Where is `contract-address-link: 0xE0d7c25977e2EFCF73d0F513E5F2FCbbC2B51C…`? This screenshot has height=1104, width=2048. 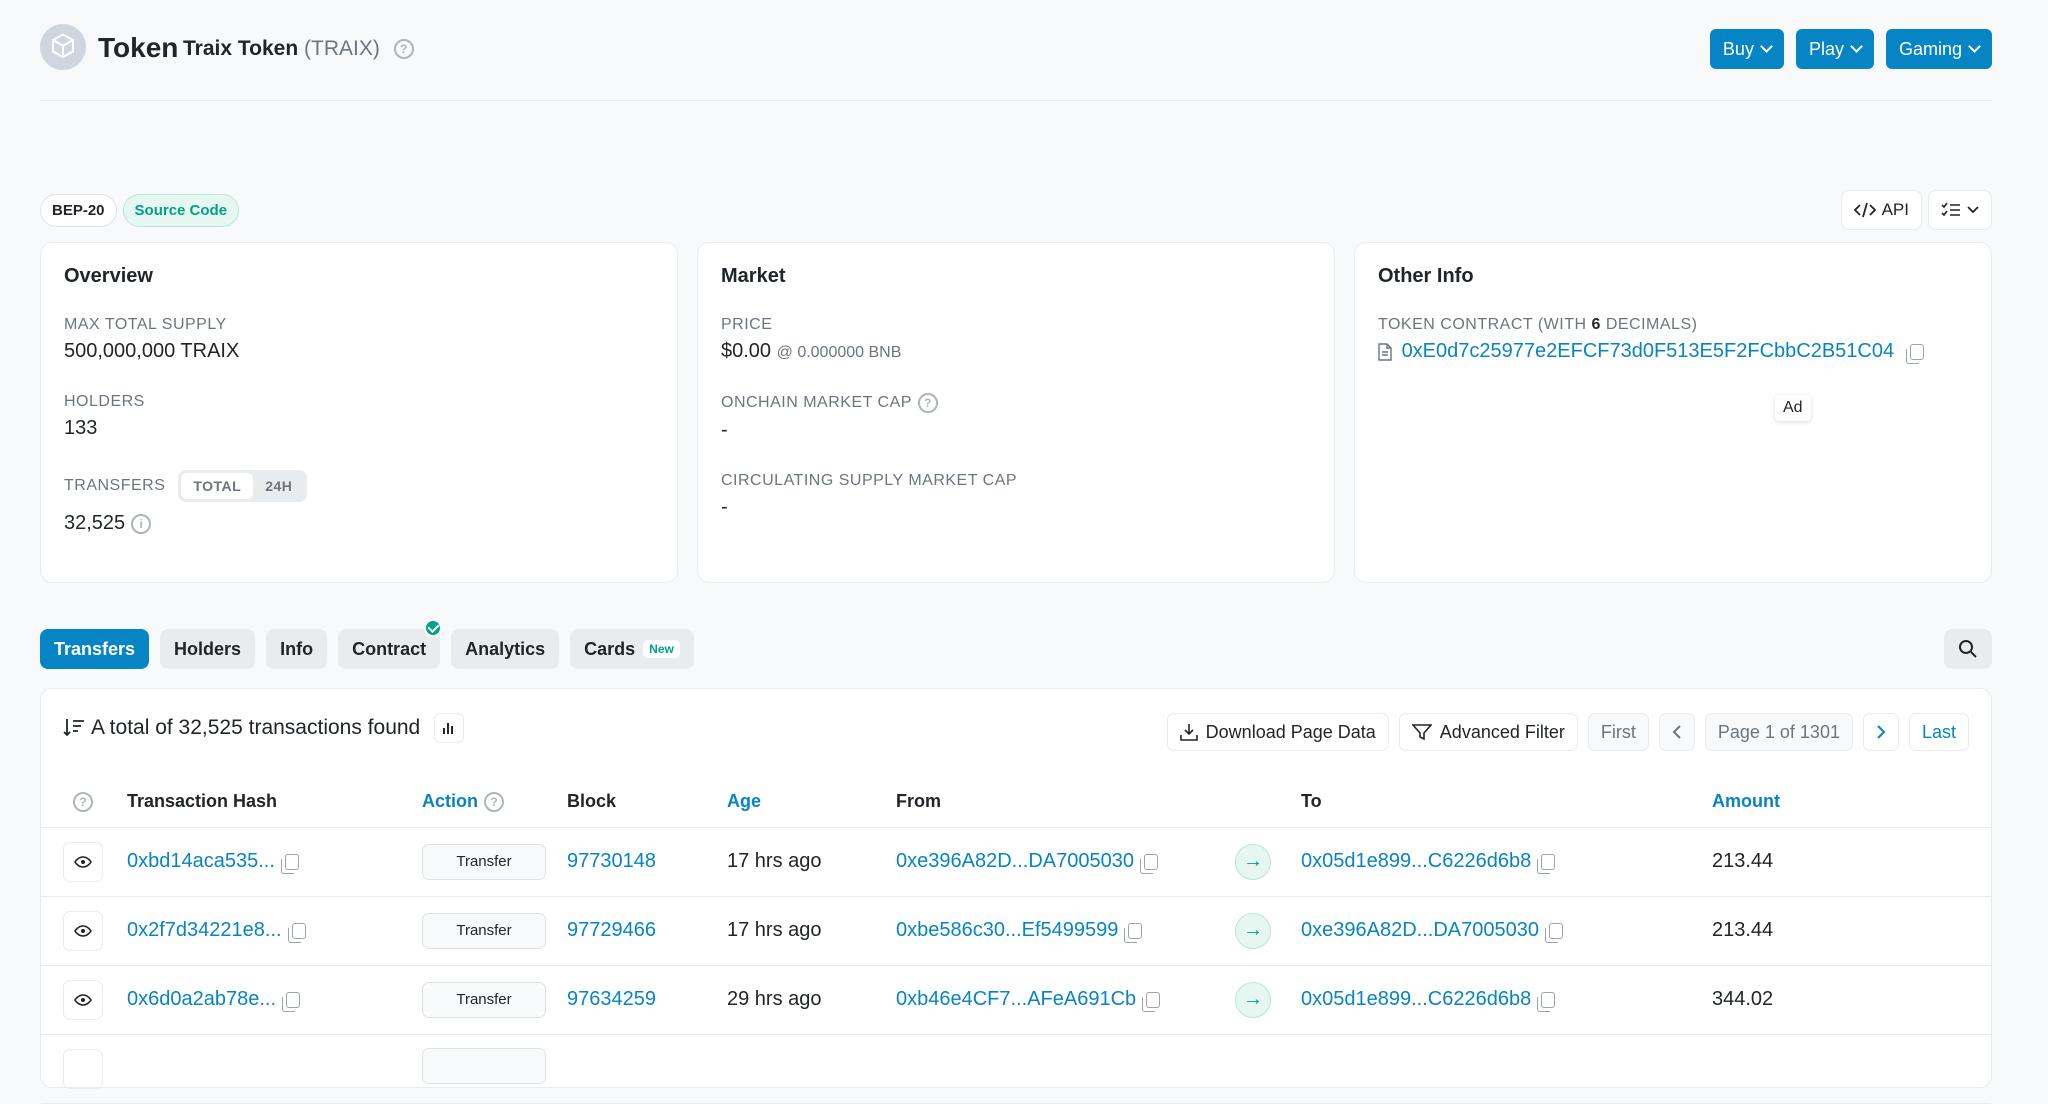 contract-address-link: 0xE0d7c25977e2EFCF73d0F513E5F2FCbbC2B51C… is located at coordinates (1648, 351).